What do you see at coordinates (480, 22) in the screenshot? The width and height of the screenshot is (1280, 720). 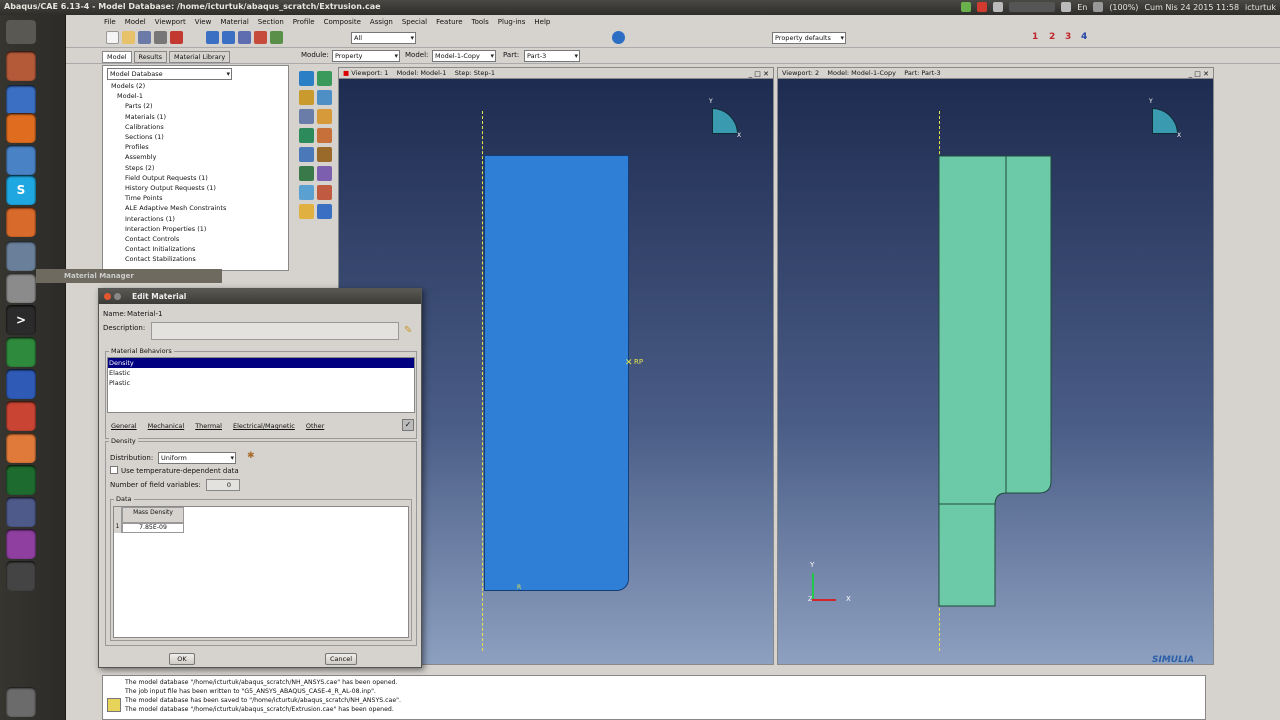 I see `menu-item: Tools` at bounding box center [480, 22].